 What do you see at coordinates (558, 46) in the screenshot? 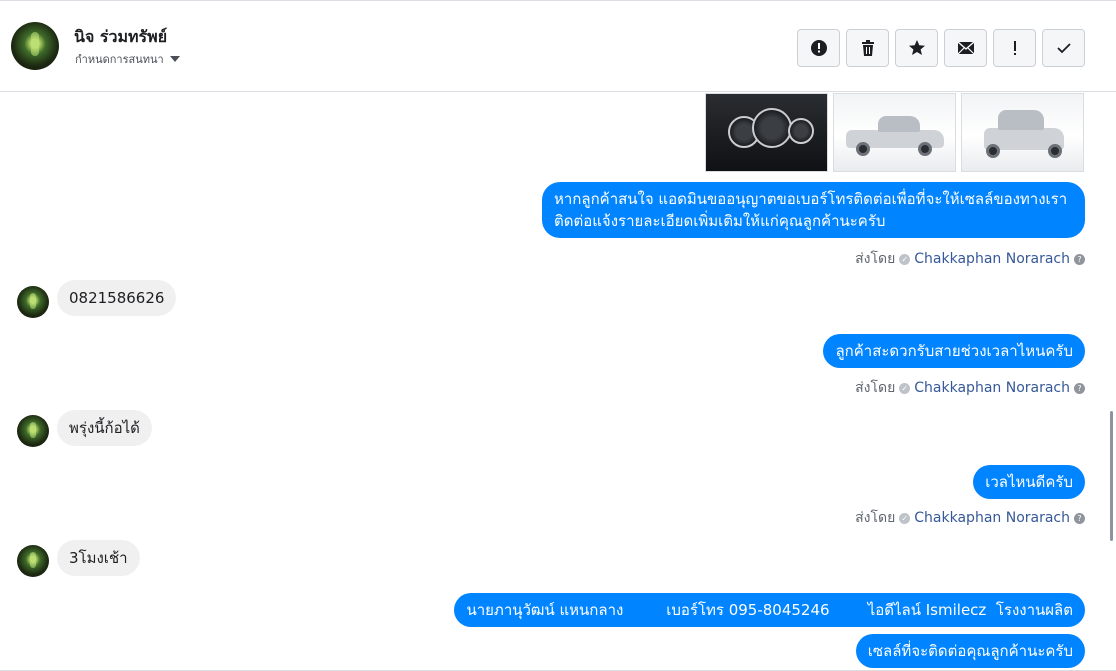
I see `conversation-header: นิจ ร่วมทรัพย์ กำหนดการสนทนา` at bounding box center [558, 46].